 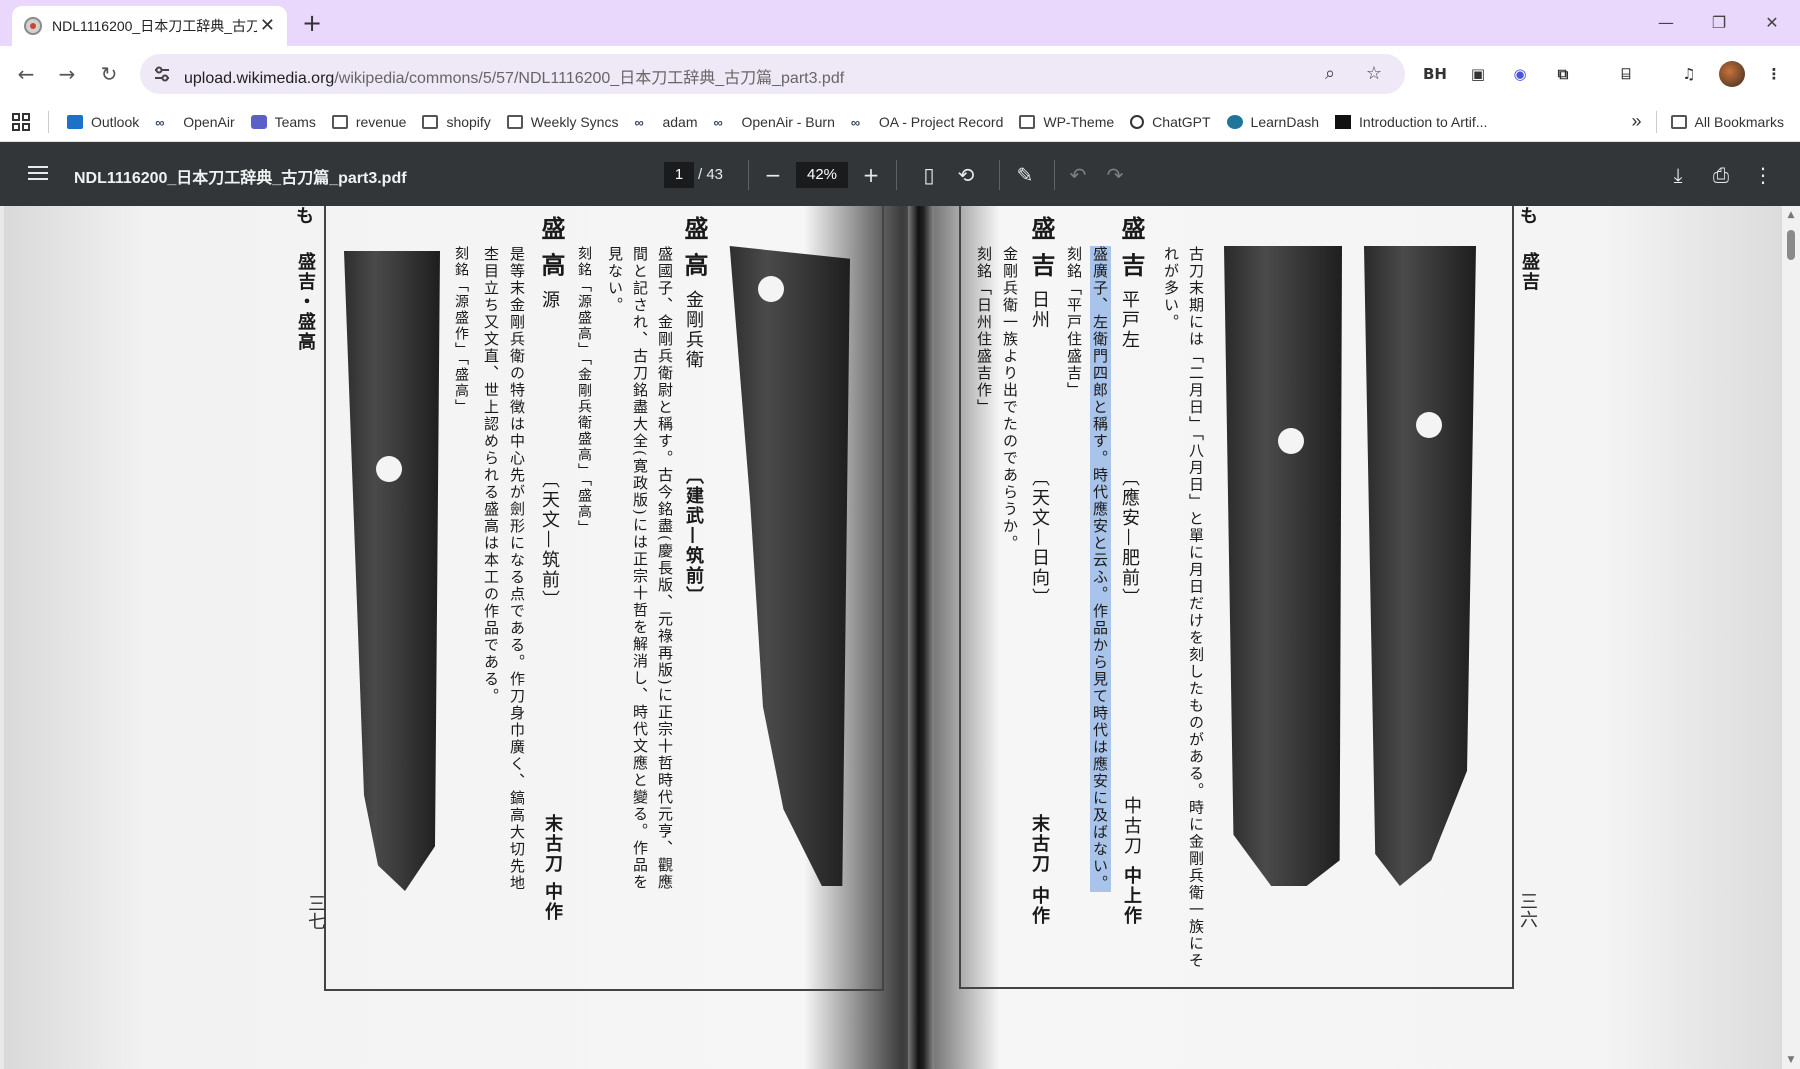 I want to click on apps-icon, so click(x=19, y=122).